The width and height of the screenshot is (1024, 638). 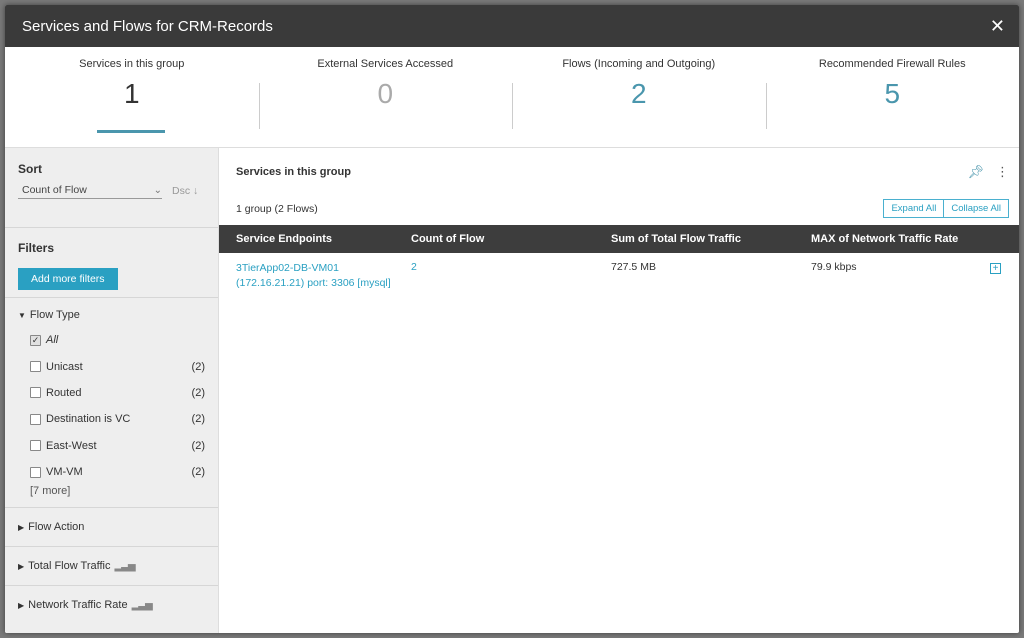 I want to click on pin-icon: 📌︎, so click(x=975, y=172).